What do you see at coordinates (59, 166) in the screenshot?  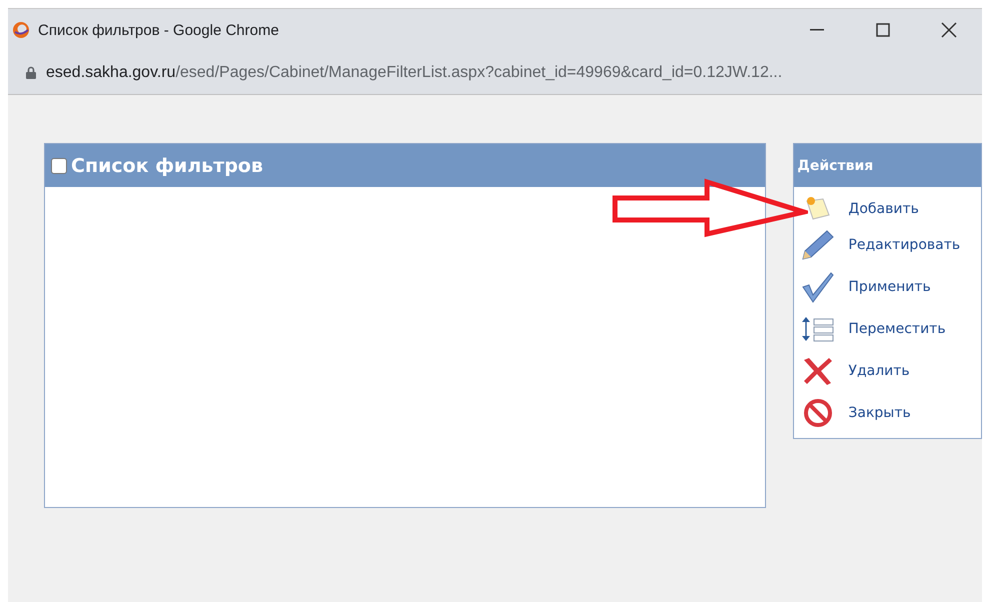 I see `select-all-checkbox` at bounding box center [59, 166].